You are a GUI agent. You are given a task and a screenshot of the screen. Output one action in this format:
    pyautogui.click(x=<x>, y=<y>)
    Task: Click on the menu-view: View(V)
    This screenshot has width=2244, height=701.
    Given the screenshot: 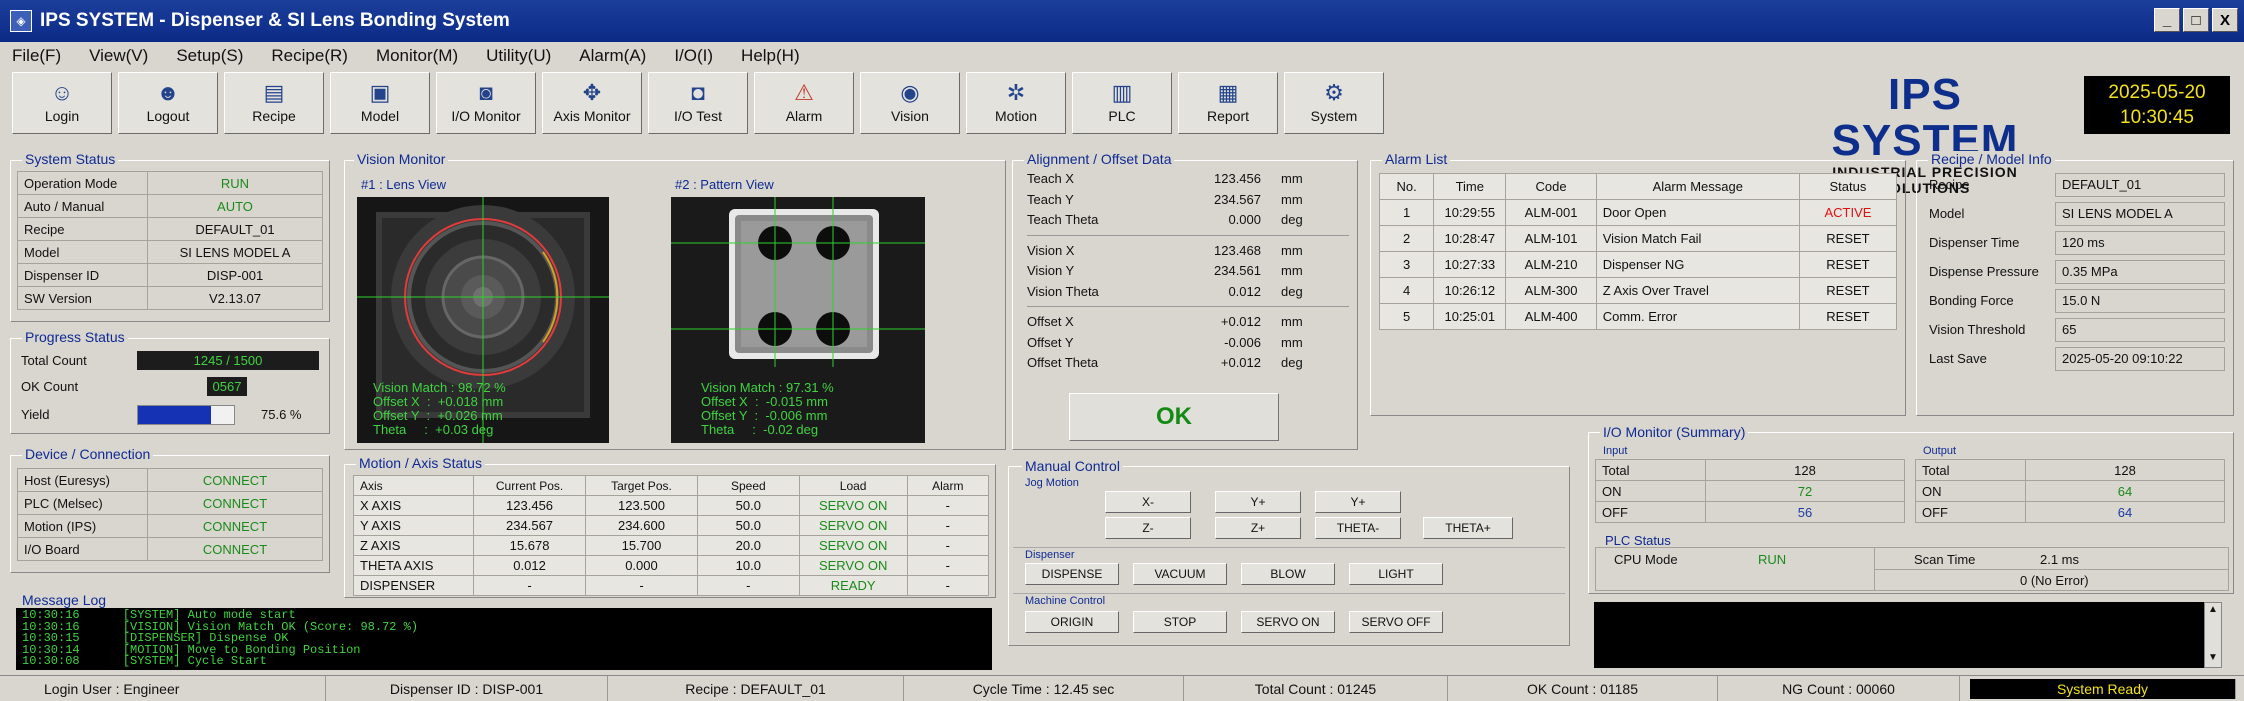 What is the action you would take?
    pyautogui.click(x=118, y=56)
    